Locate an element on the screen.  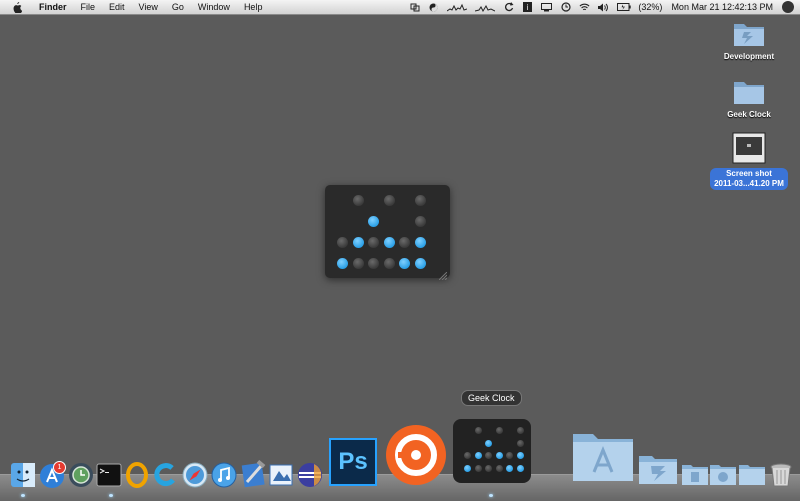
wifi-icon is located at coordinates (584, 7).